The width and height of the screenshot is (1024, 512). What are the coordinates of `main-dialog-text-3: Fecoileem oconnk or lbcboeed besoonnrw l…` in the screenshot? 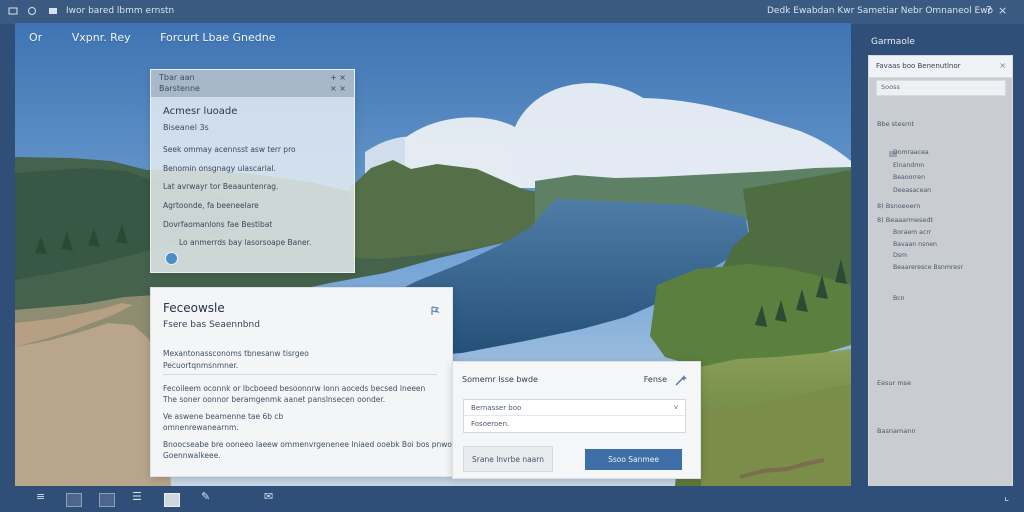 It's located at (294, 388).